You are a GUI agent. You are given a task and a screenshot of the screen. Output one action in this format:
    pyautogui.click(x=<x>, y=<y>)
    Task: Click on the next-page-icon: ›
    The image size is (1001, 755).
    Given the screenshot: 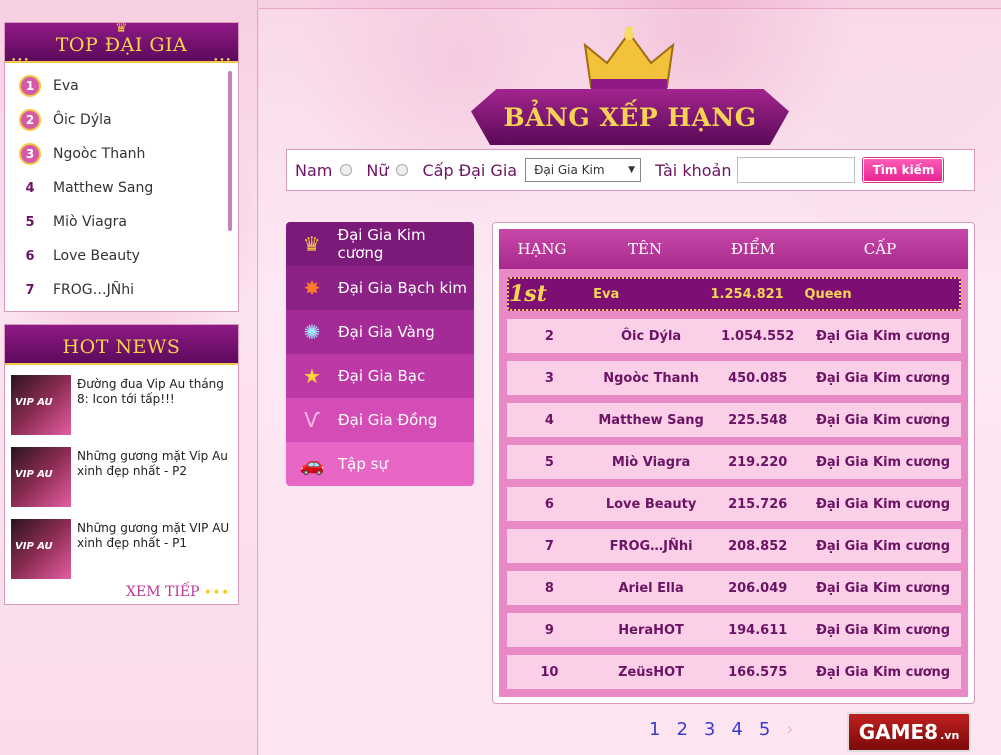 What is the action you would take?
    pyautogui.click(x=789, y=729)
    